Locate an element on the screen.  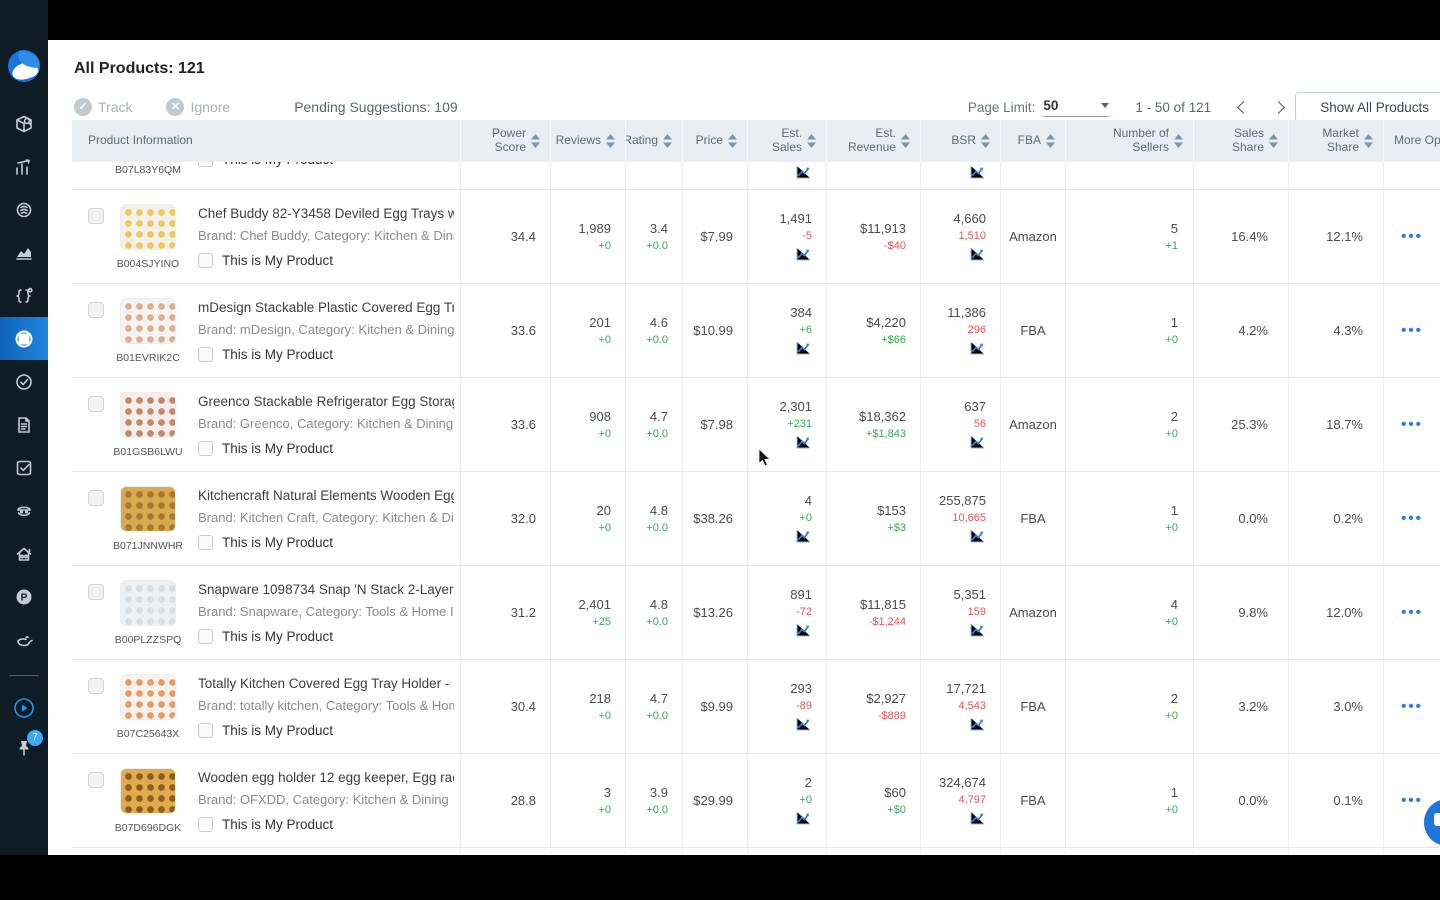
mouse-cursor is located at coordinates (764, 457).